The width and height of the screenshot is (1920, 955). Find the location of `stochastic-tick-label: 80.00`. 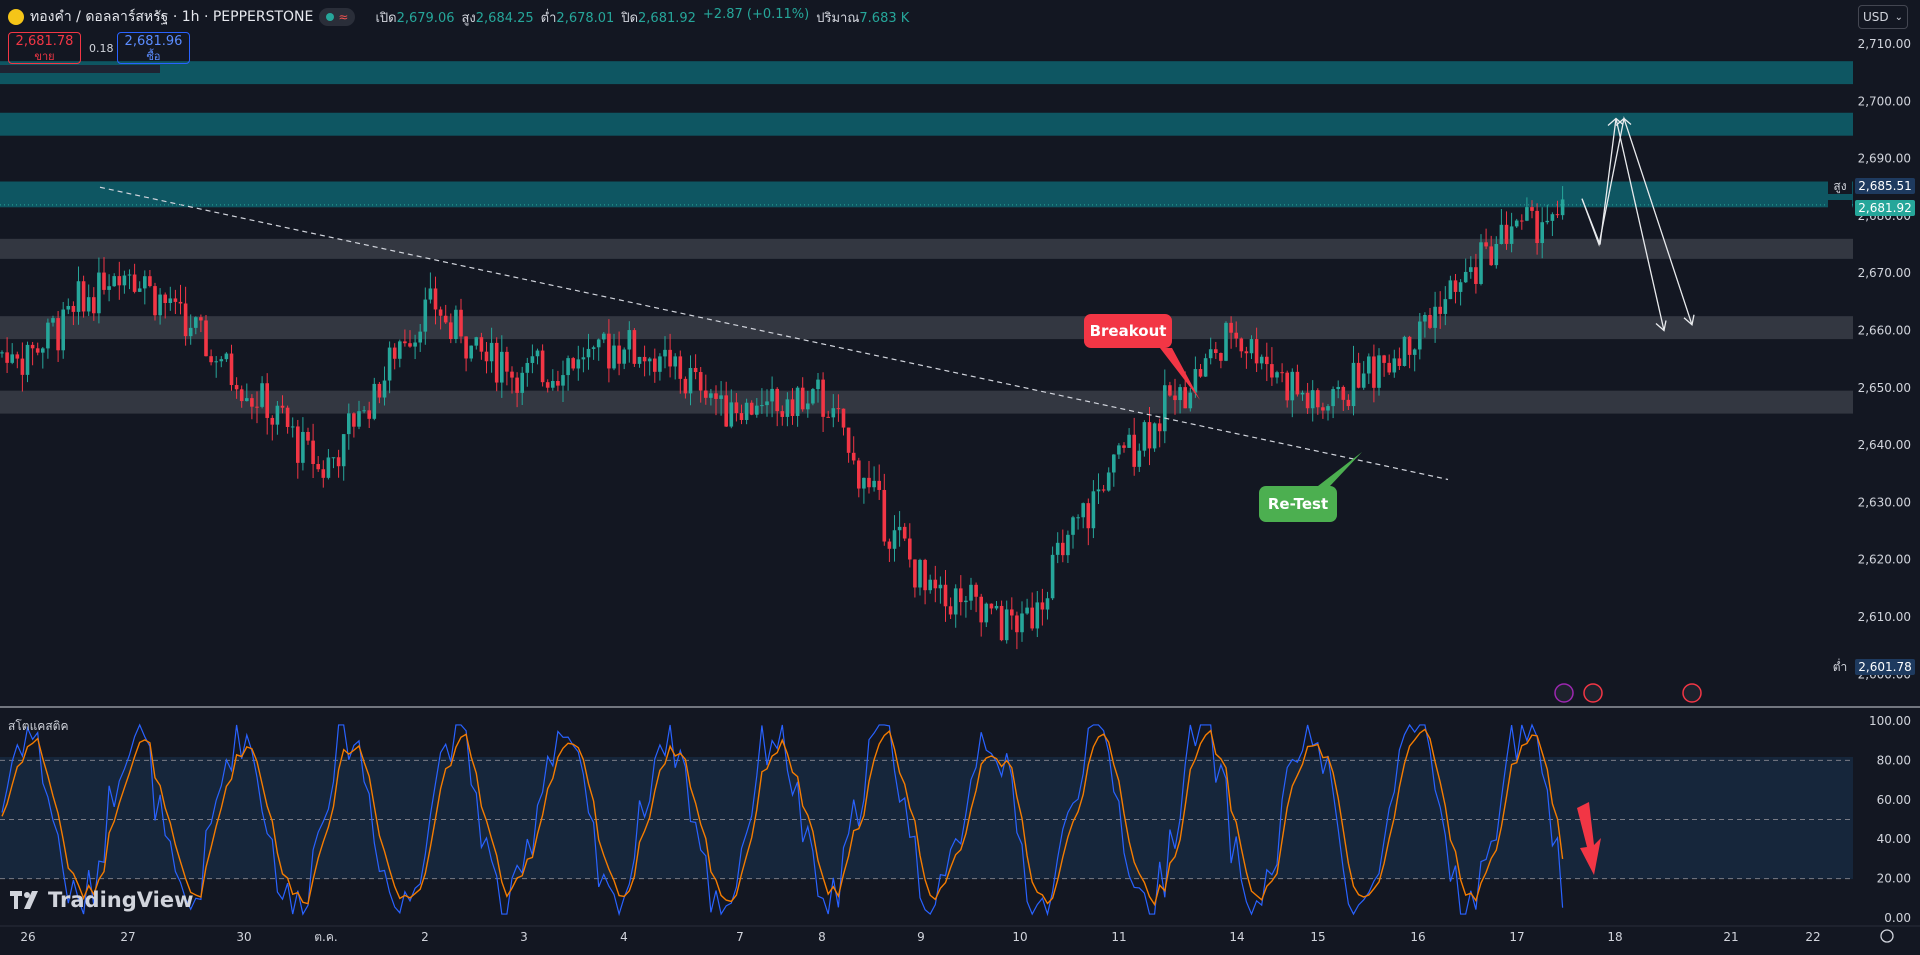

stochastic-tick-label: 80.00 is located at coordinates (1894, 760).